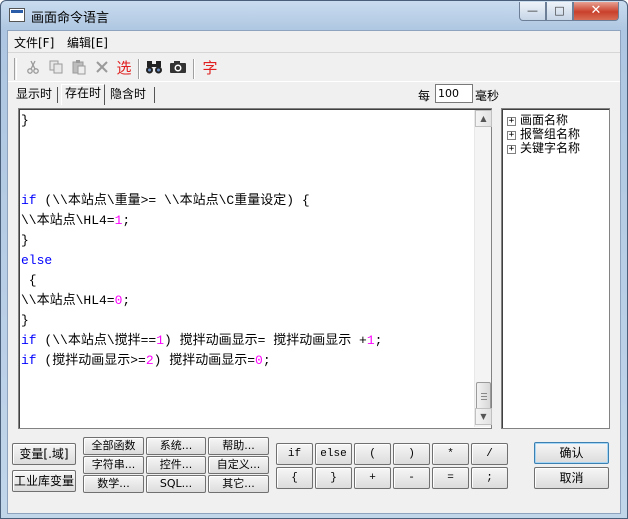  I want to click on menu-edit: 编辑[E], so click(87, 42).